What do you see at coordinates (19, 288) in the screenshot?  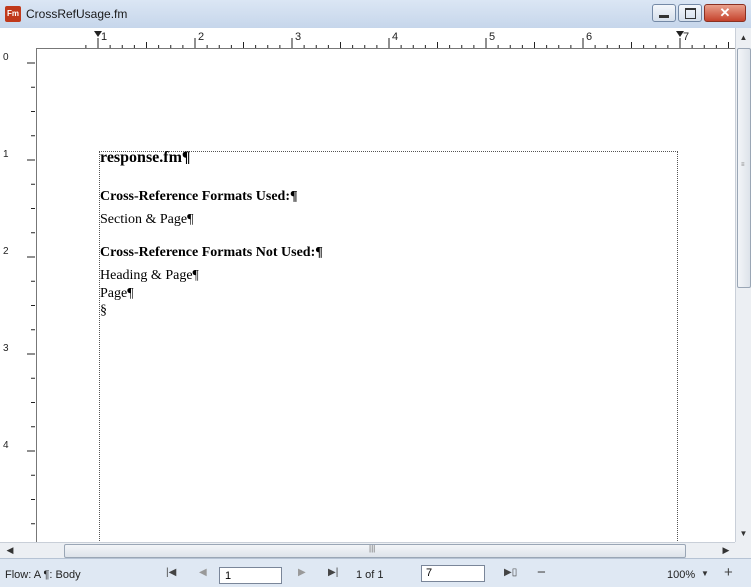 I see `vertical-ruler-scale: 0 1 2 3 4` at bounding box center [19, 288].